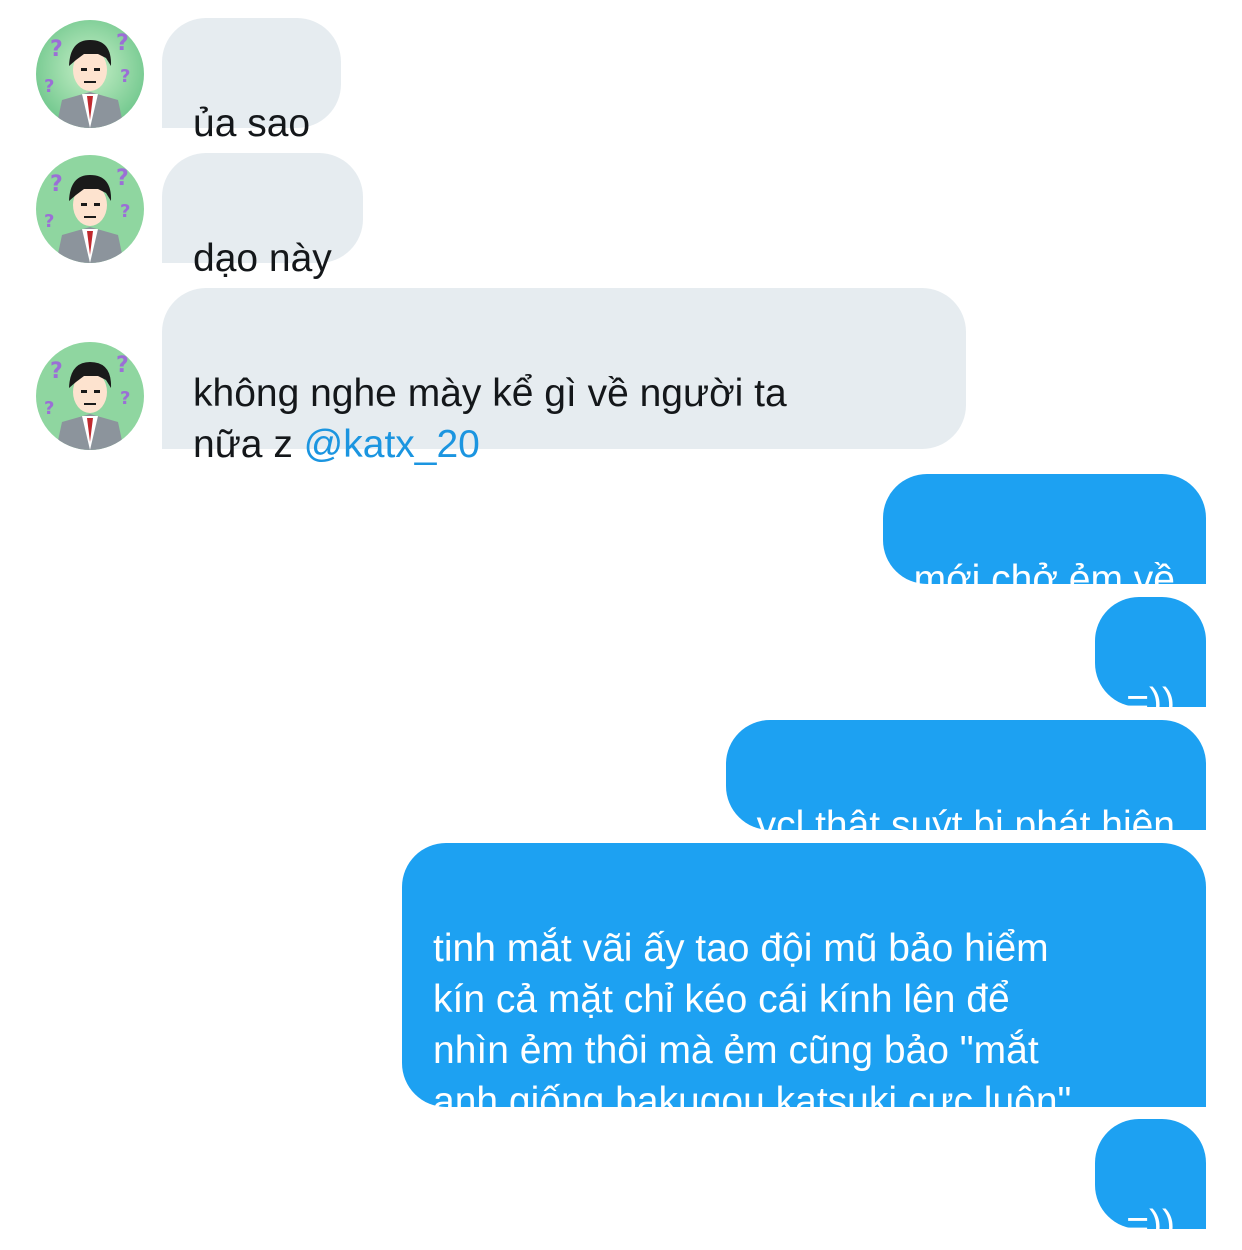 This screenshot has width=1242, height=1250. Describe the element at coordinates (965, 783) in the screenshot. I see `message-bubble-outgoing: vcl thật suýt bị phát hiện` at that location.